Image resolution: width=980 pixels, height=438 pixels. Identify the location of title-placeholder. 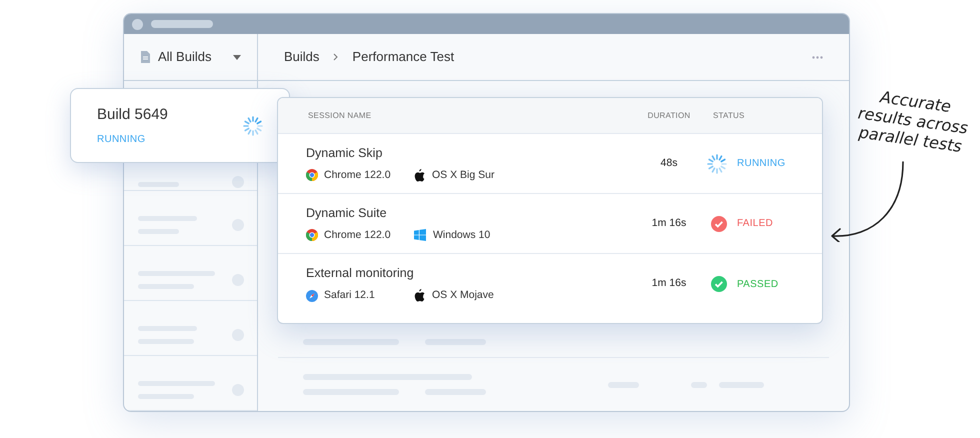
(182, 24).